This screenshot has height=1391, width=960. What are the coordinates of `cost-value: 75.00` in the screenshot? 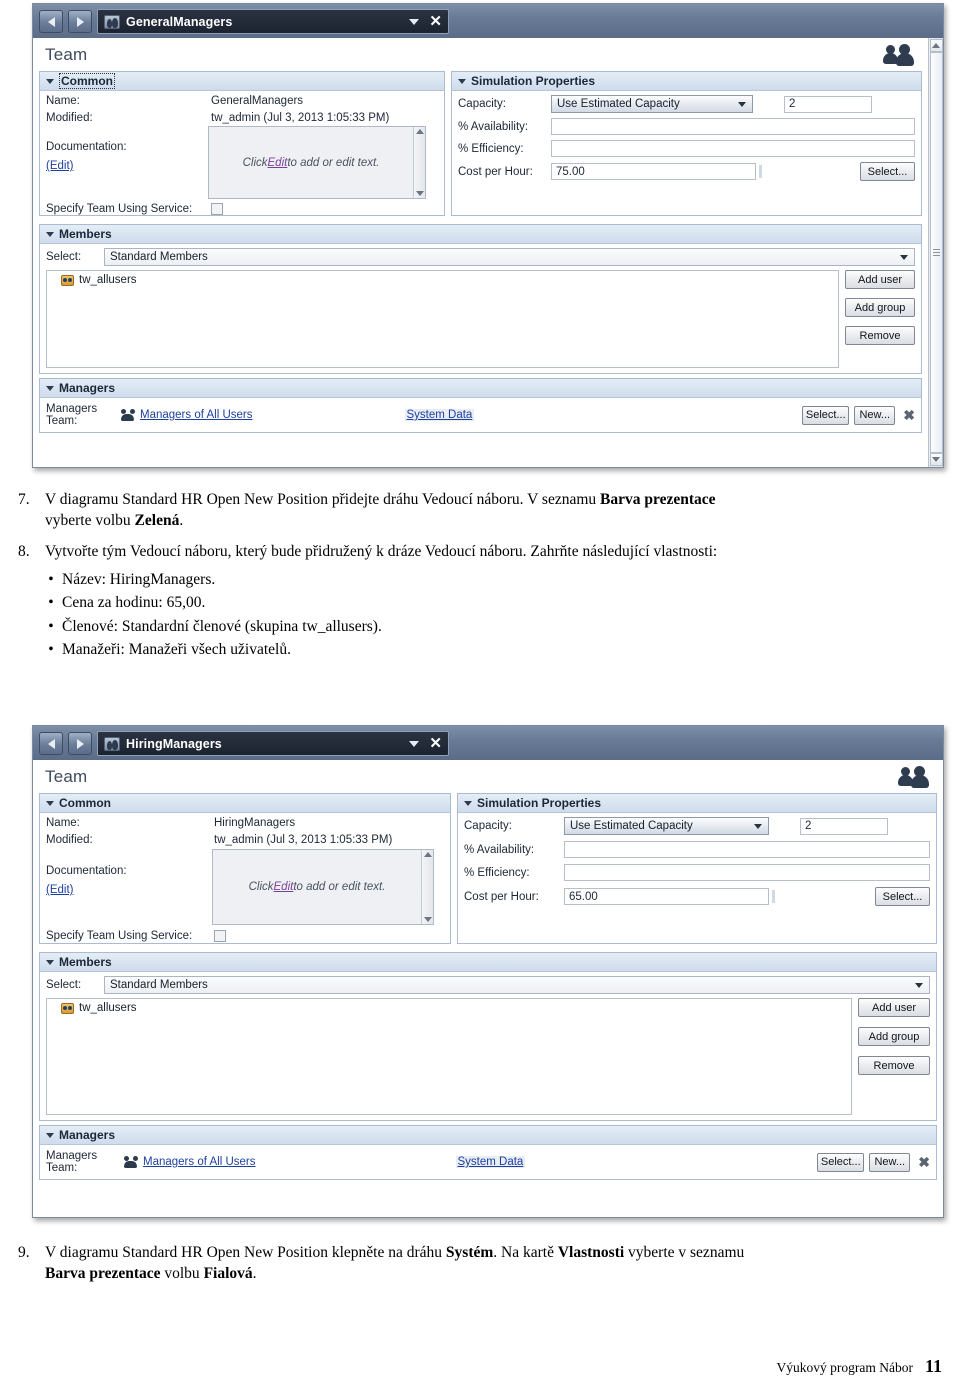 It's located at (570, 171).